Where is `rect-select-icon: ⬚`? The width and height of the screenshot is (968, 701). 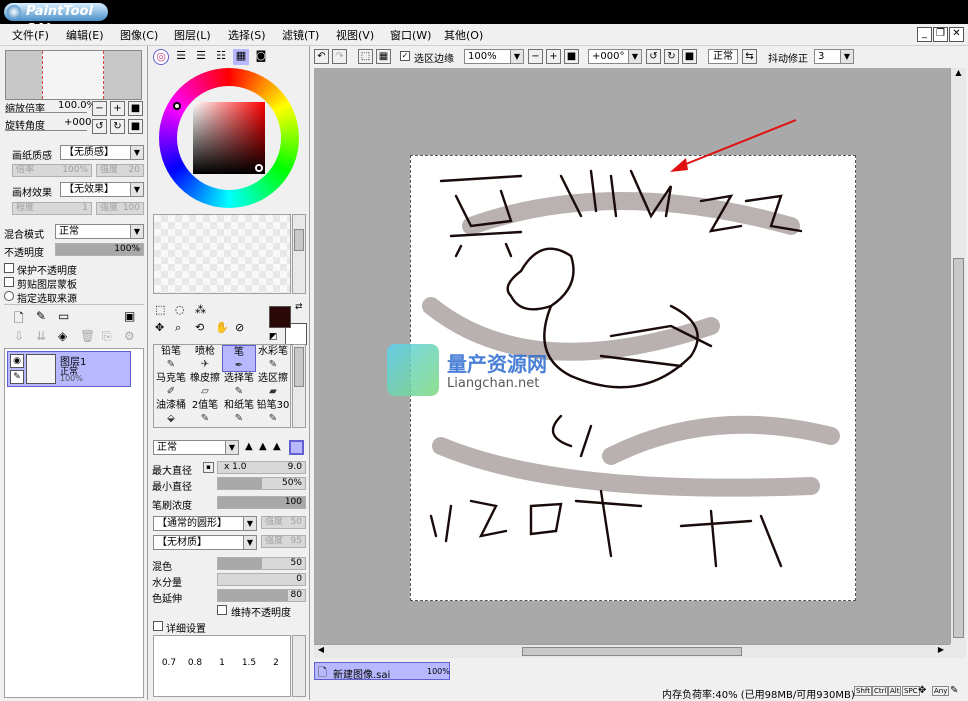 rect-select-icon: ⬚ is located at coordinates (160, 309).